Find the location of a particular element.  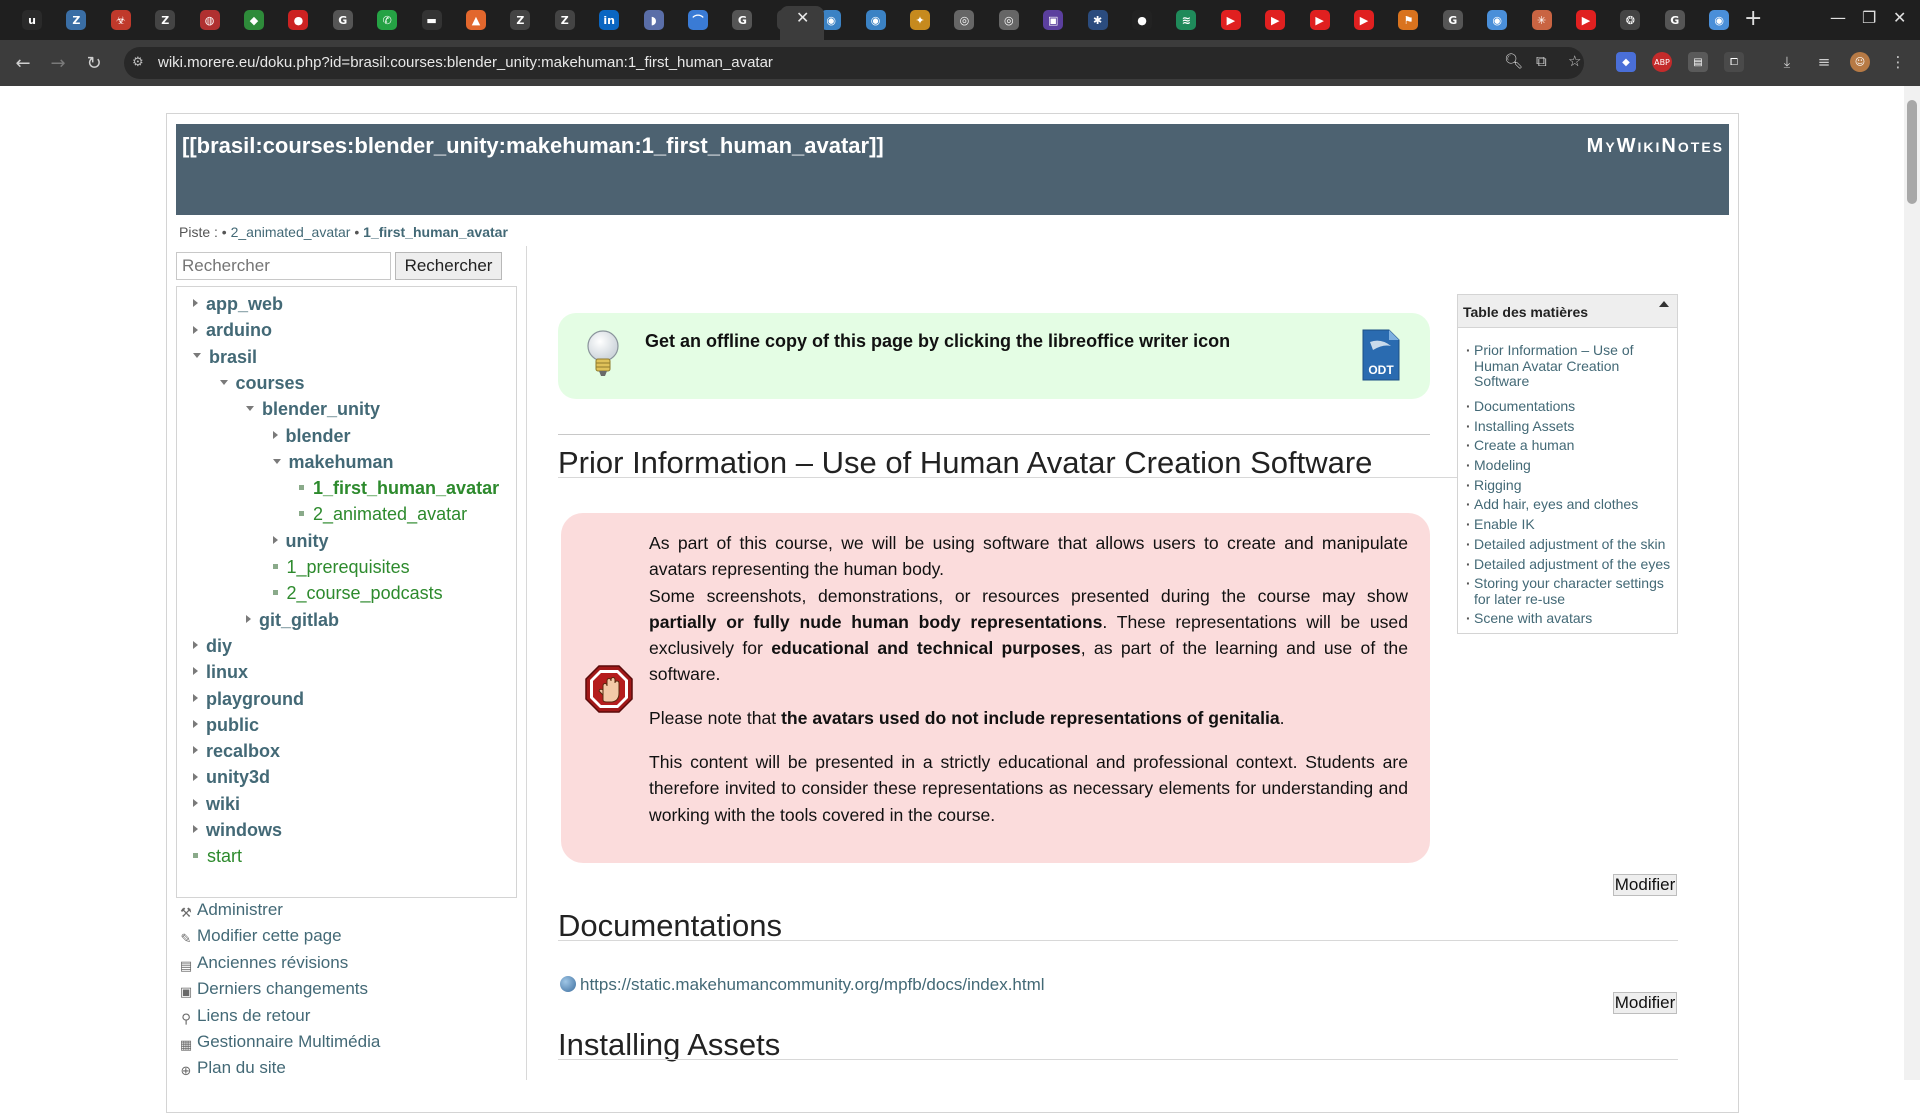

tree-item-label: wiki is located at coordinates (223, 804).